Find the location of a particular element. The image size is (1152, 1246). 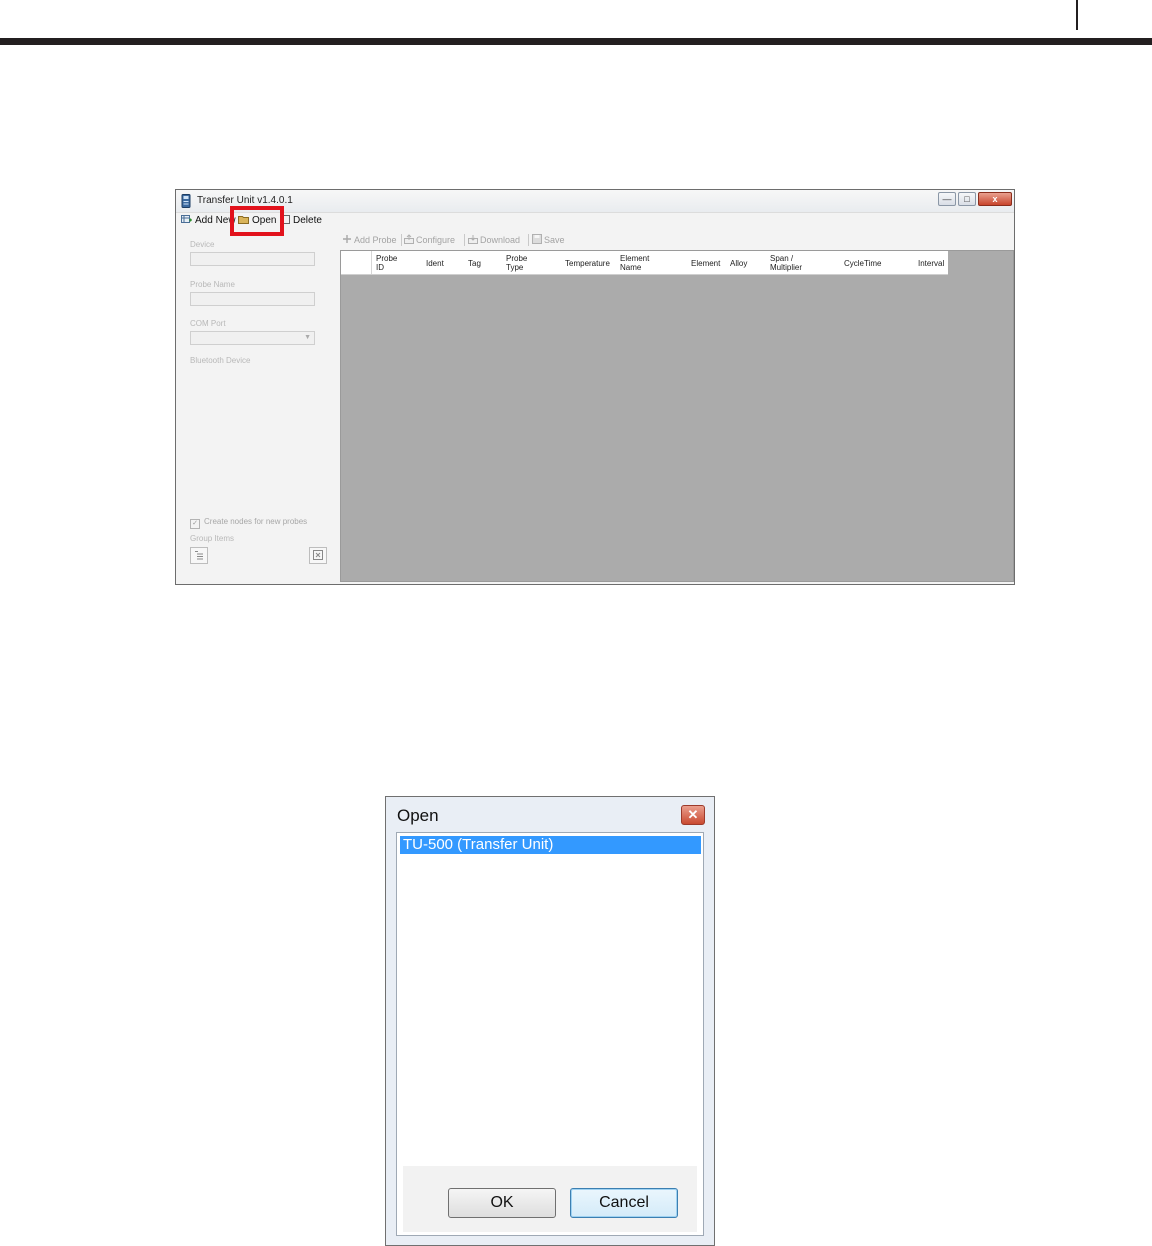

download-button: Download is located at coordinates (494, 239).